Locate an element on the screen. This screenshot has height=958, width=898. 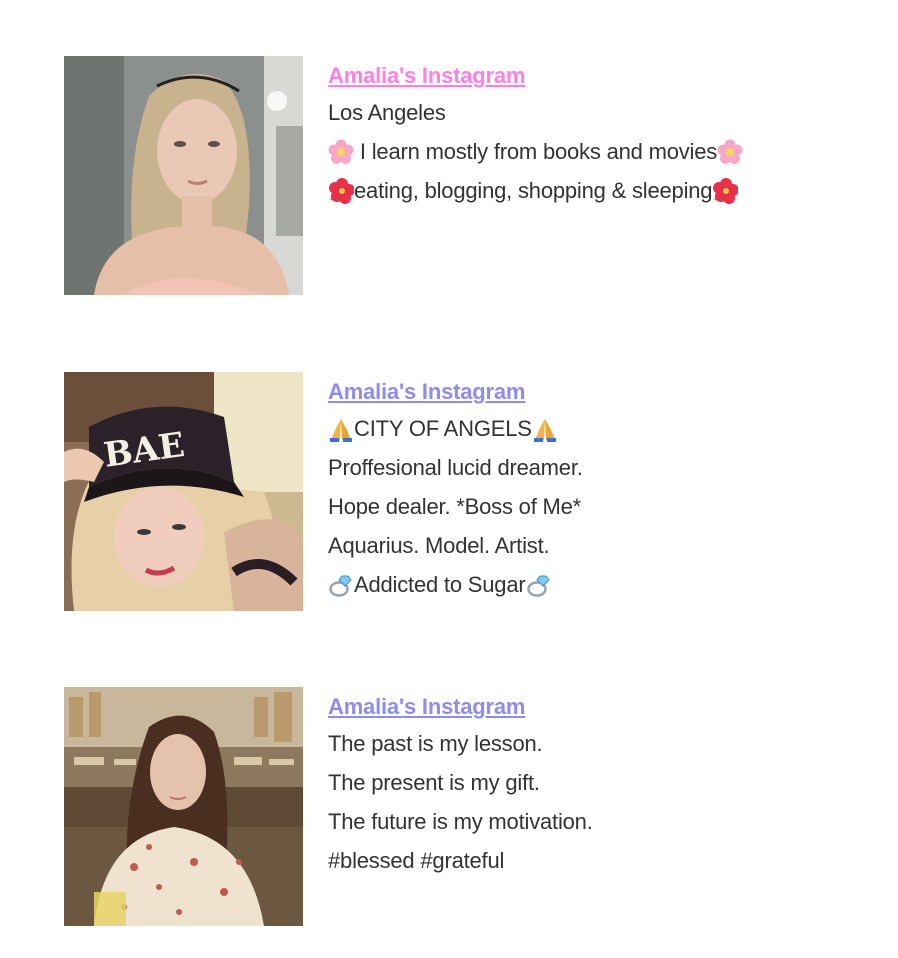
bio-text: The present is my gift. is located at coordinates (434, 782).